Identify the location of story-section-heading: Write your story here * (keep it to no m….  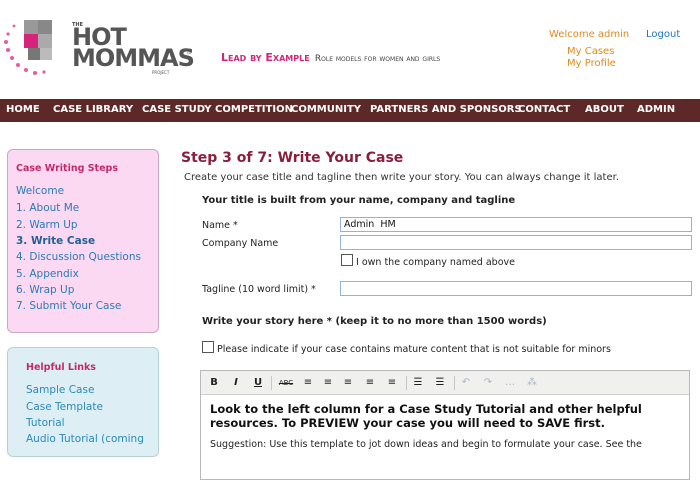
(374, 321).